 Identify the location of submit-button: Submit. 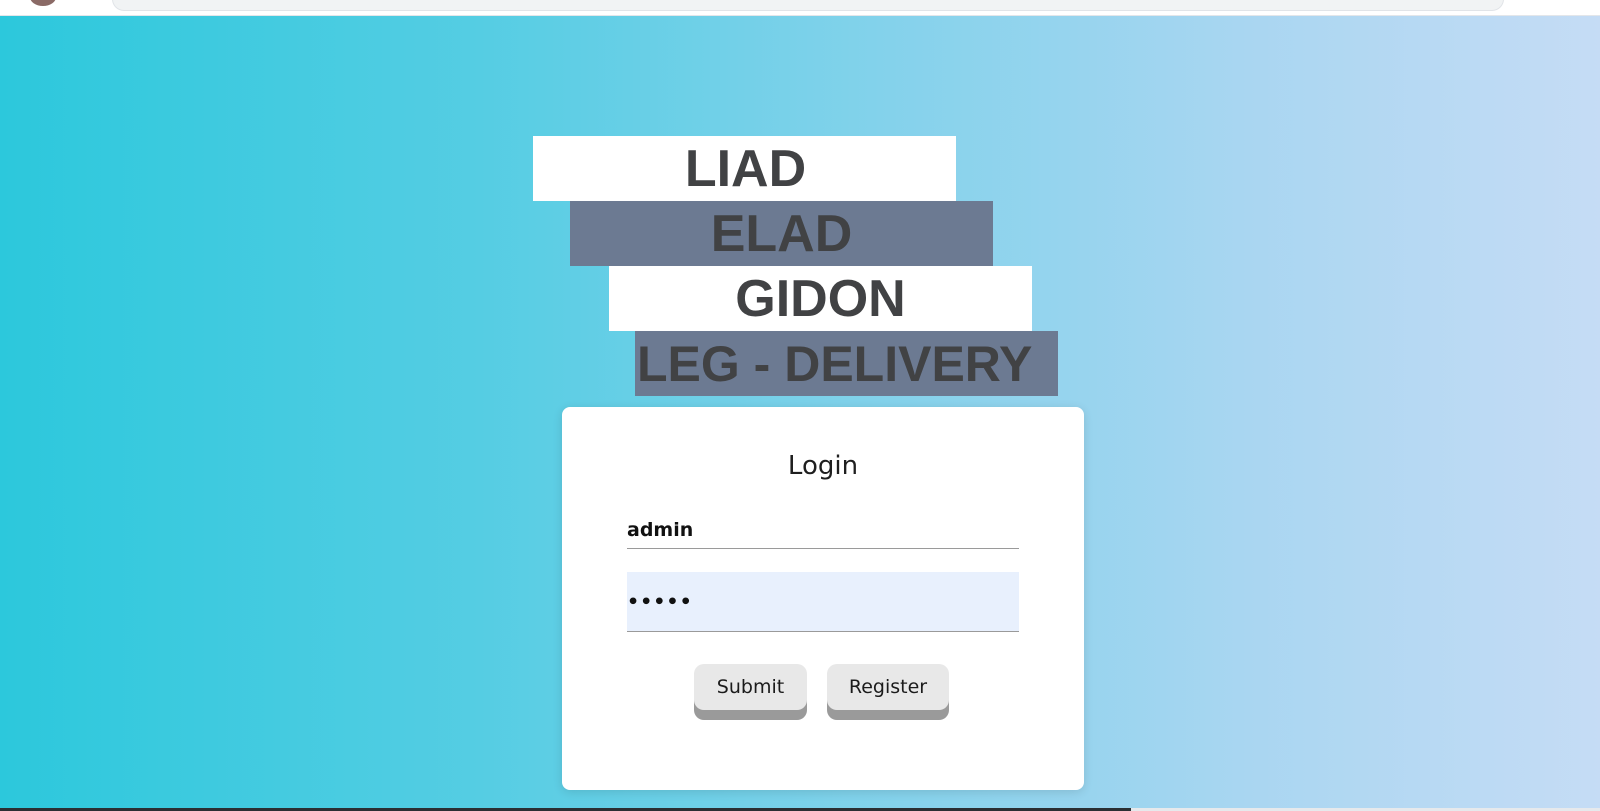
(750, 687).